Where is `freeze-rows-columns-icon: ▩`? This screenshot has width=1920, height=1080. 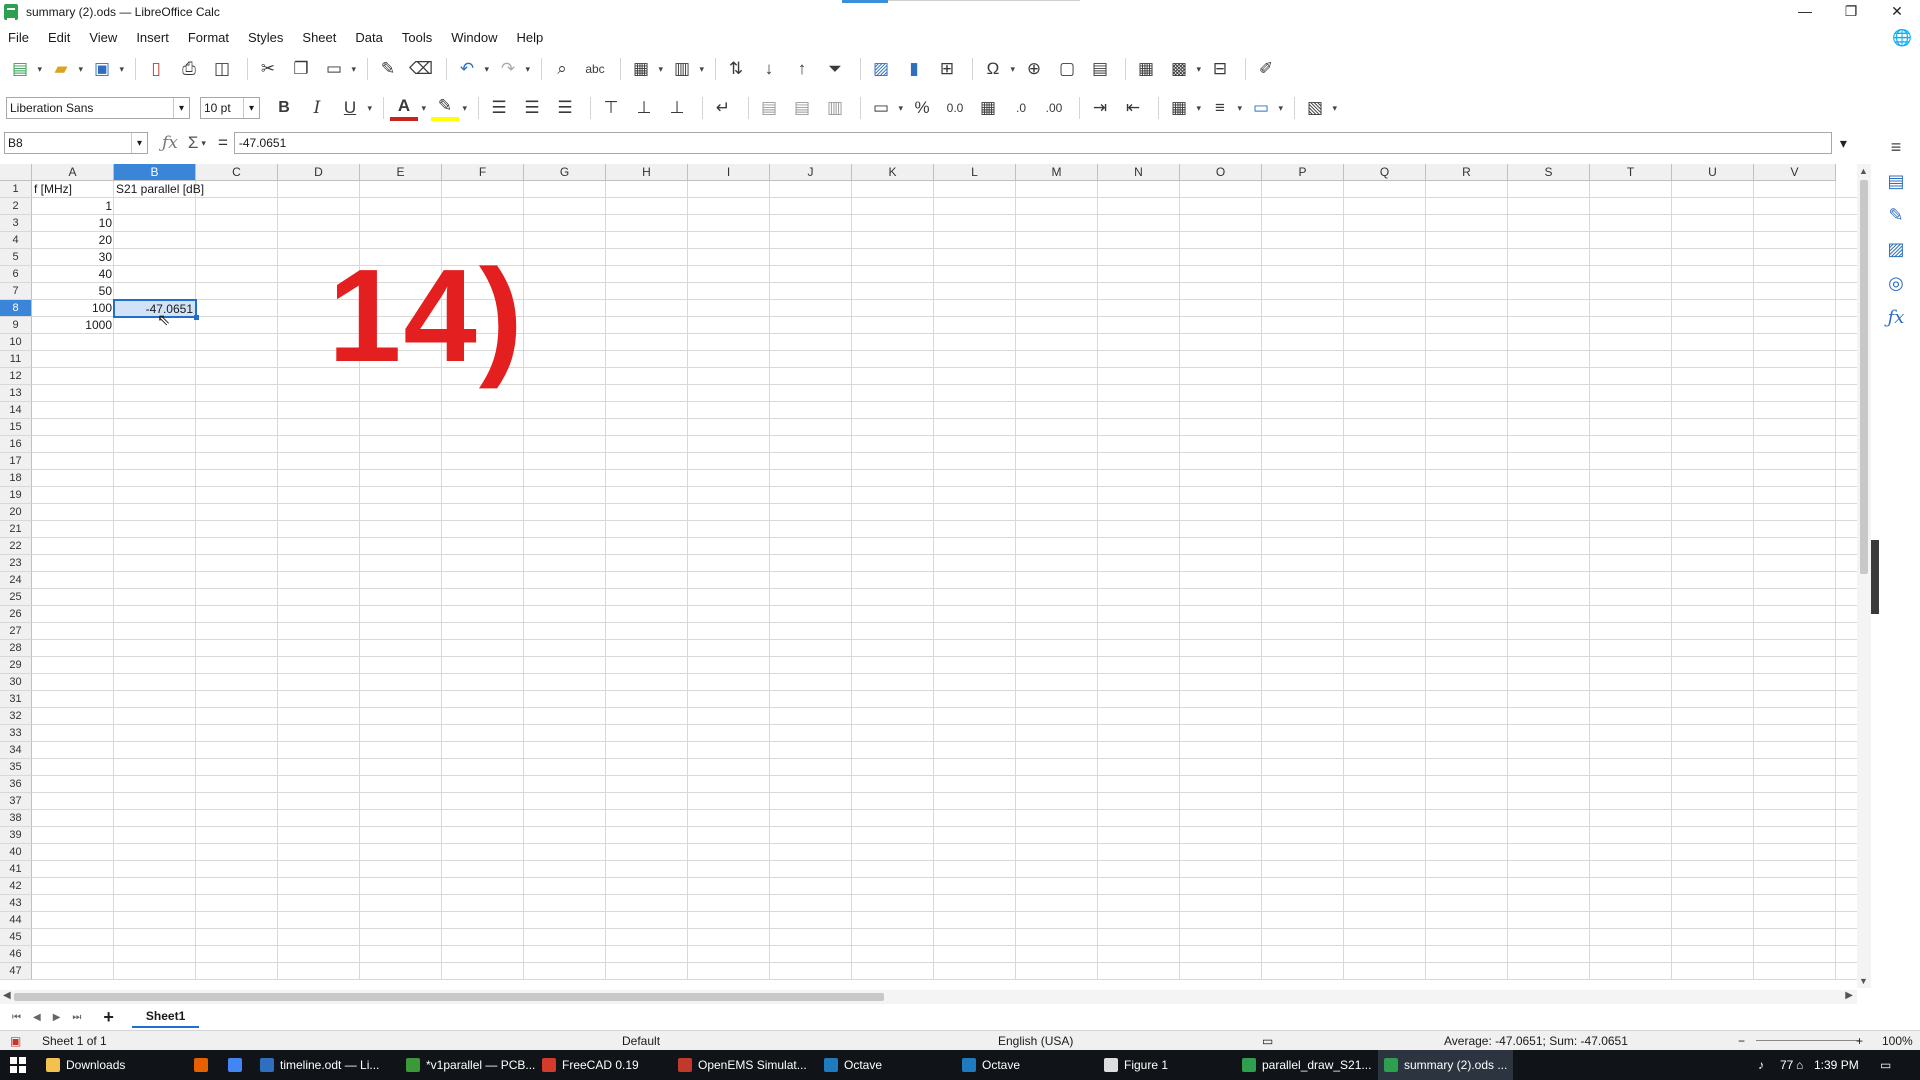
freeze-rows-columns-icon: ▩ is located at coordinates (1183, 69).